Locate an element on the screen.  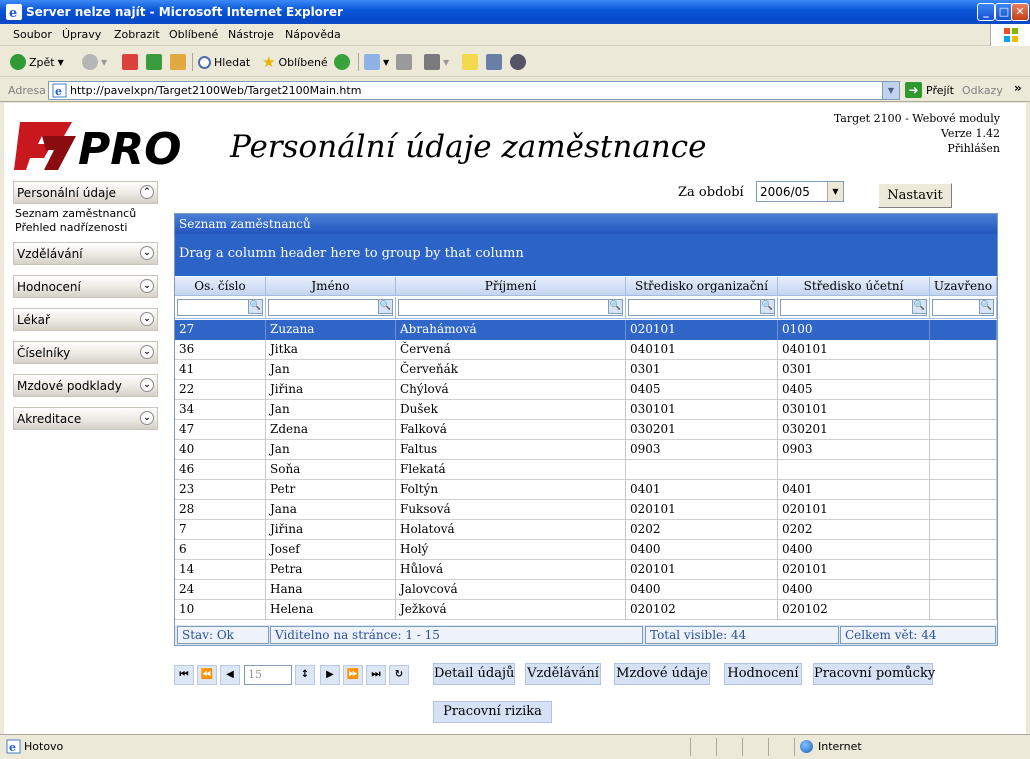
column-header-stredisko-ucetni: Středisko účetní is located at coordinates (854, 286).